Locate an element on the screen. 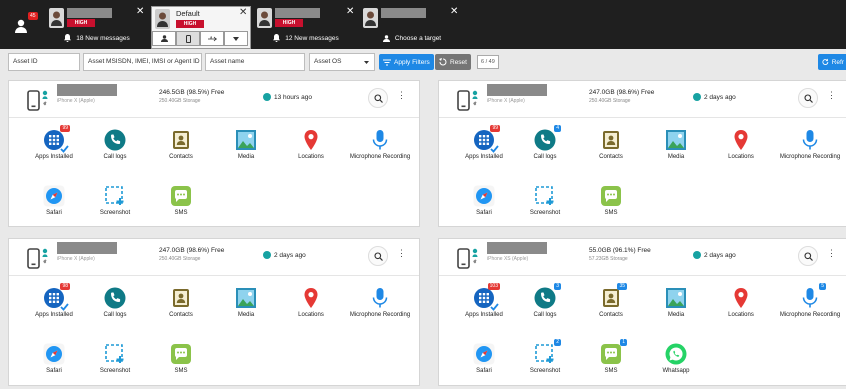  count-badge: 1 is located at coordinates (623, 342).